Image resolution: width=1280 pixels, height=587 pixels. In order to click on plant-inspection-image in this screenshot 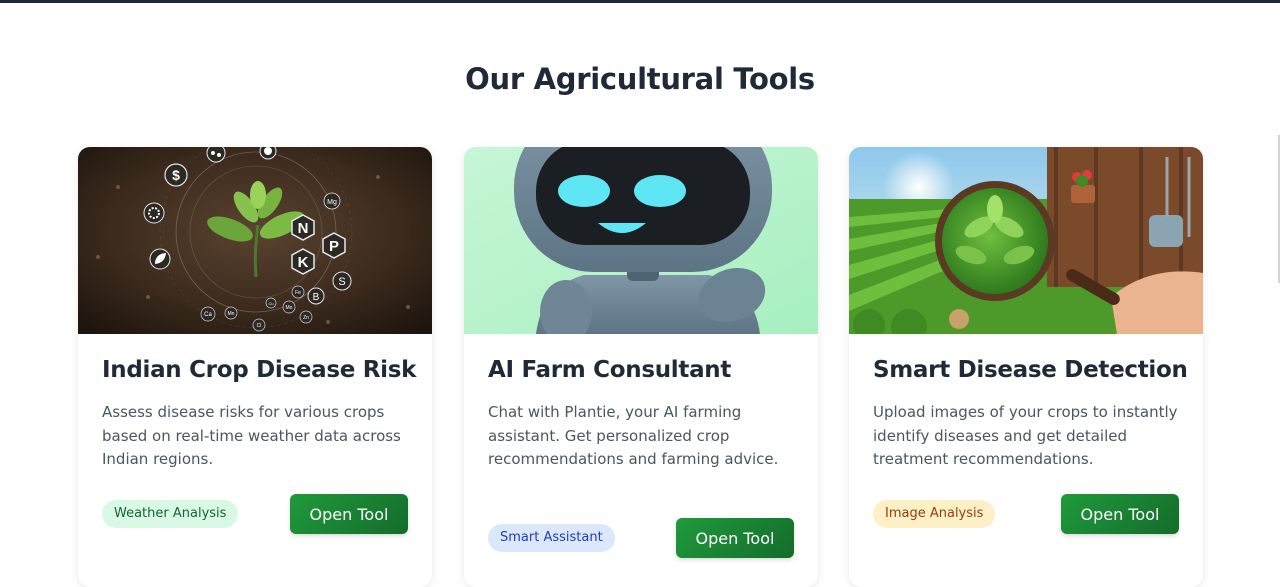, I will do `click(1026, 240)`.